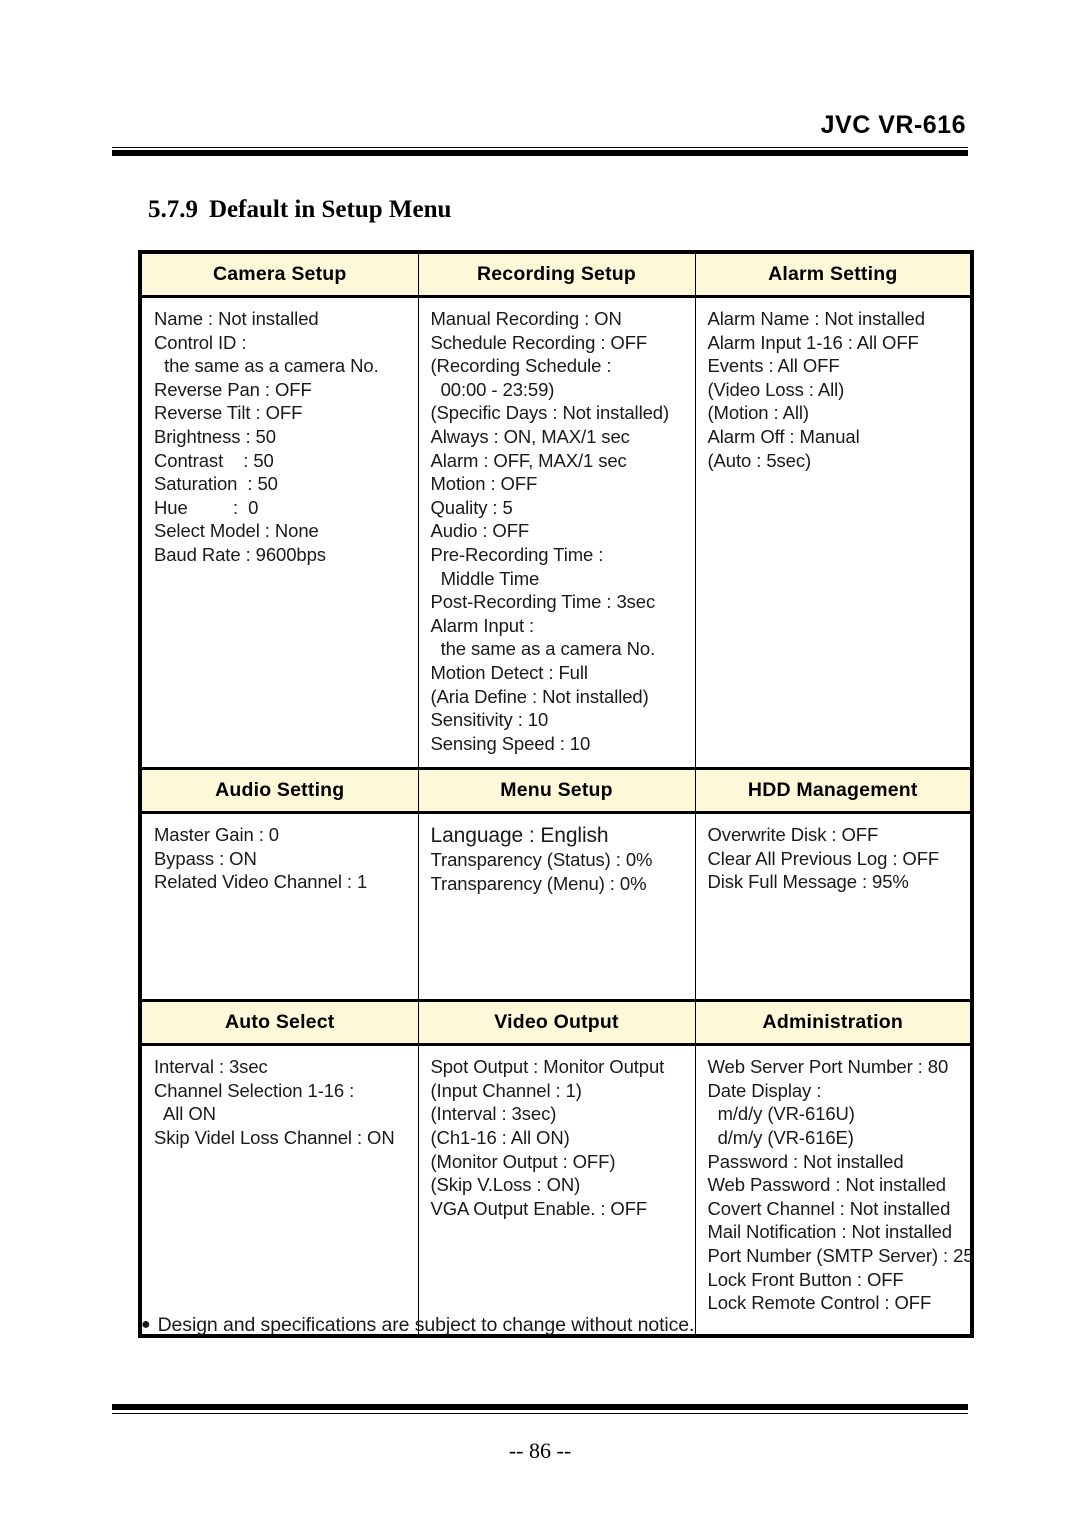  Describe the element at coordinates (517, 554) in the screenshot. I see `setting-line: Pre-Recording Time :` at that location.